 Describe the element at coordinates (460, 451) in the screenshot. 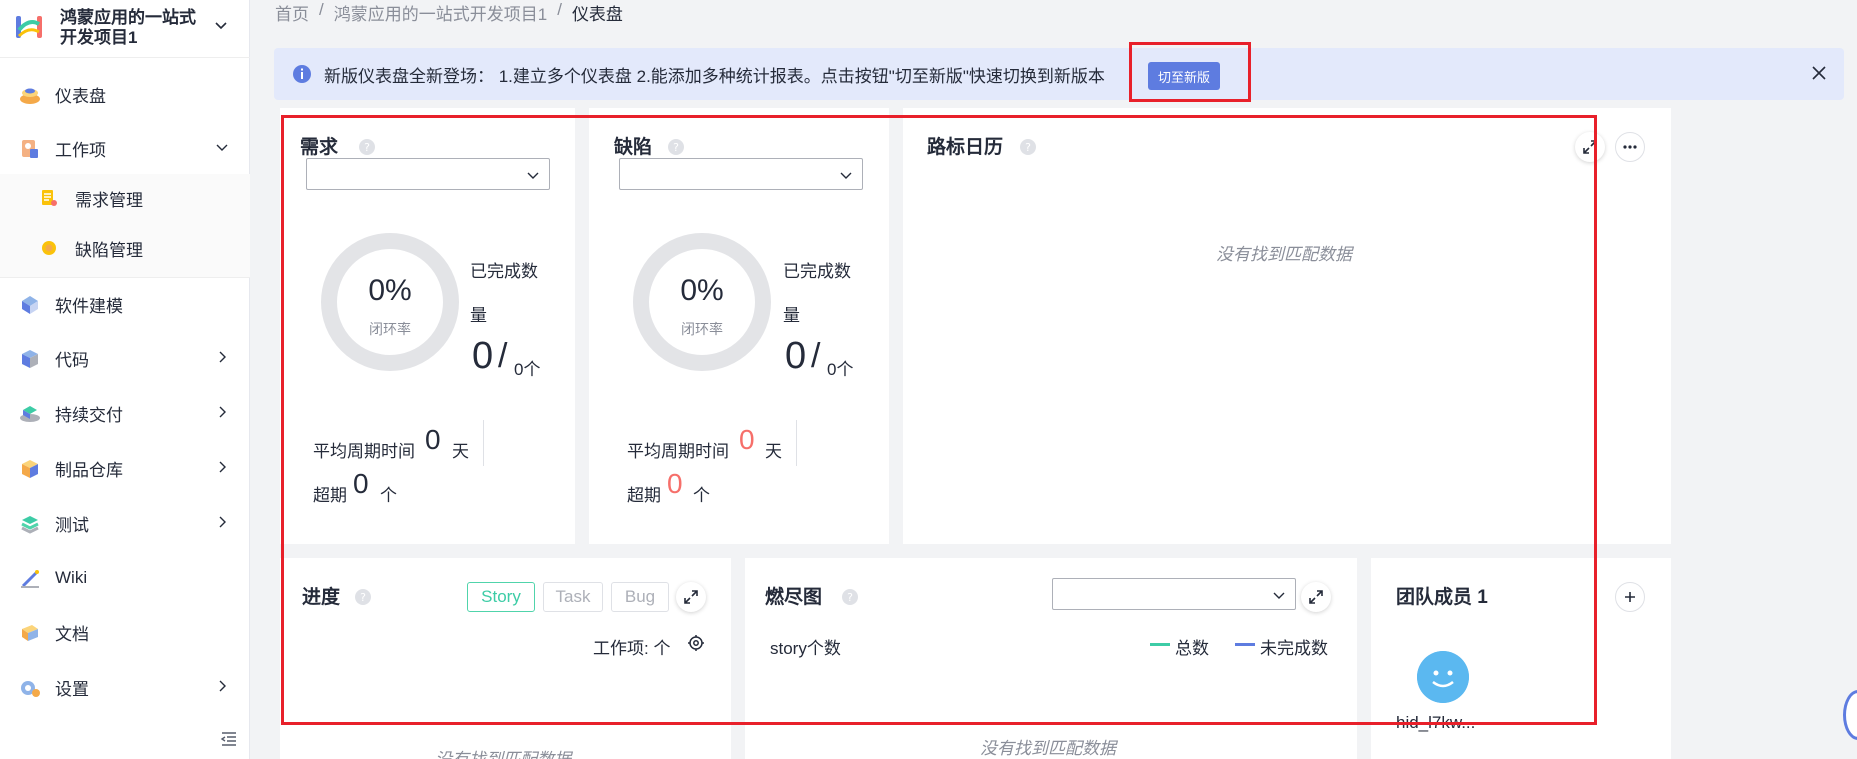

I see `avg-cycle-unit: 天` at that location.